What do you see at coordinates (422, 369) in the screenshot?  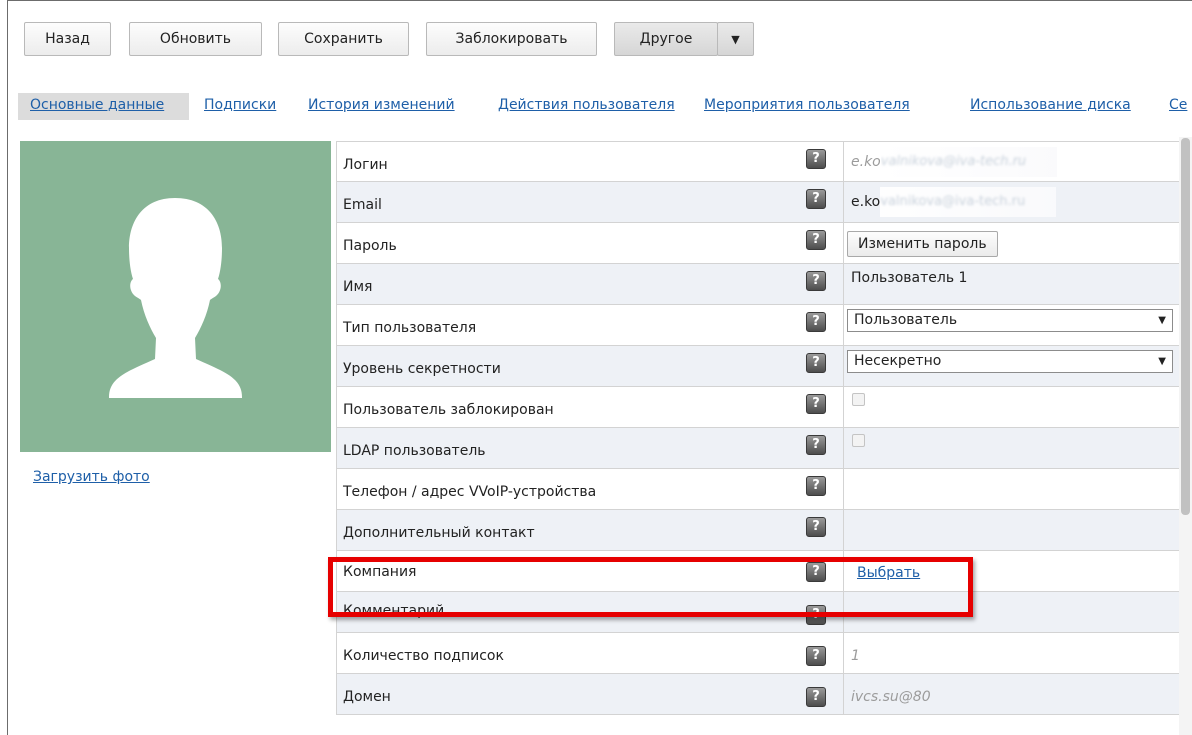 I see `secrecy-label: Уровень секретности` at bounding box center [422, 369].